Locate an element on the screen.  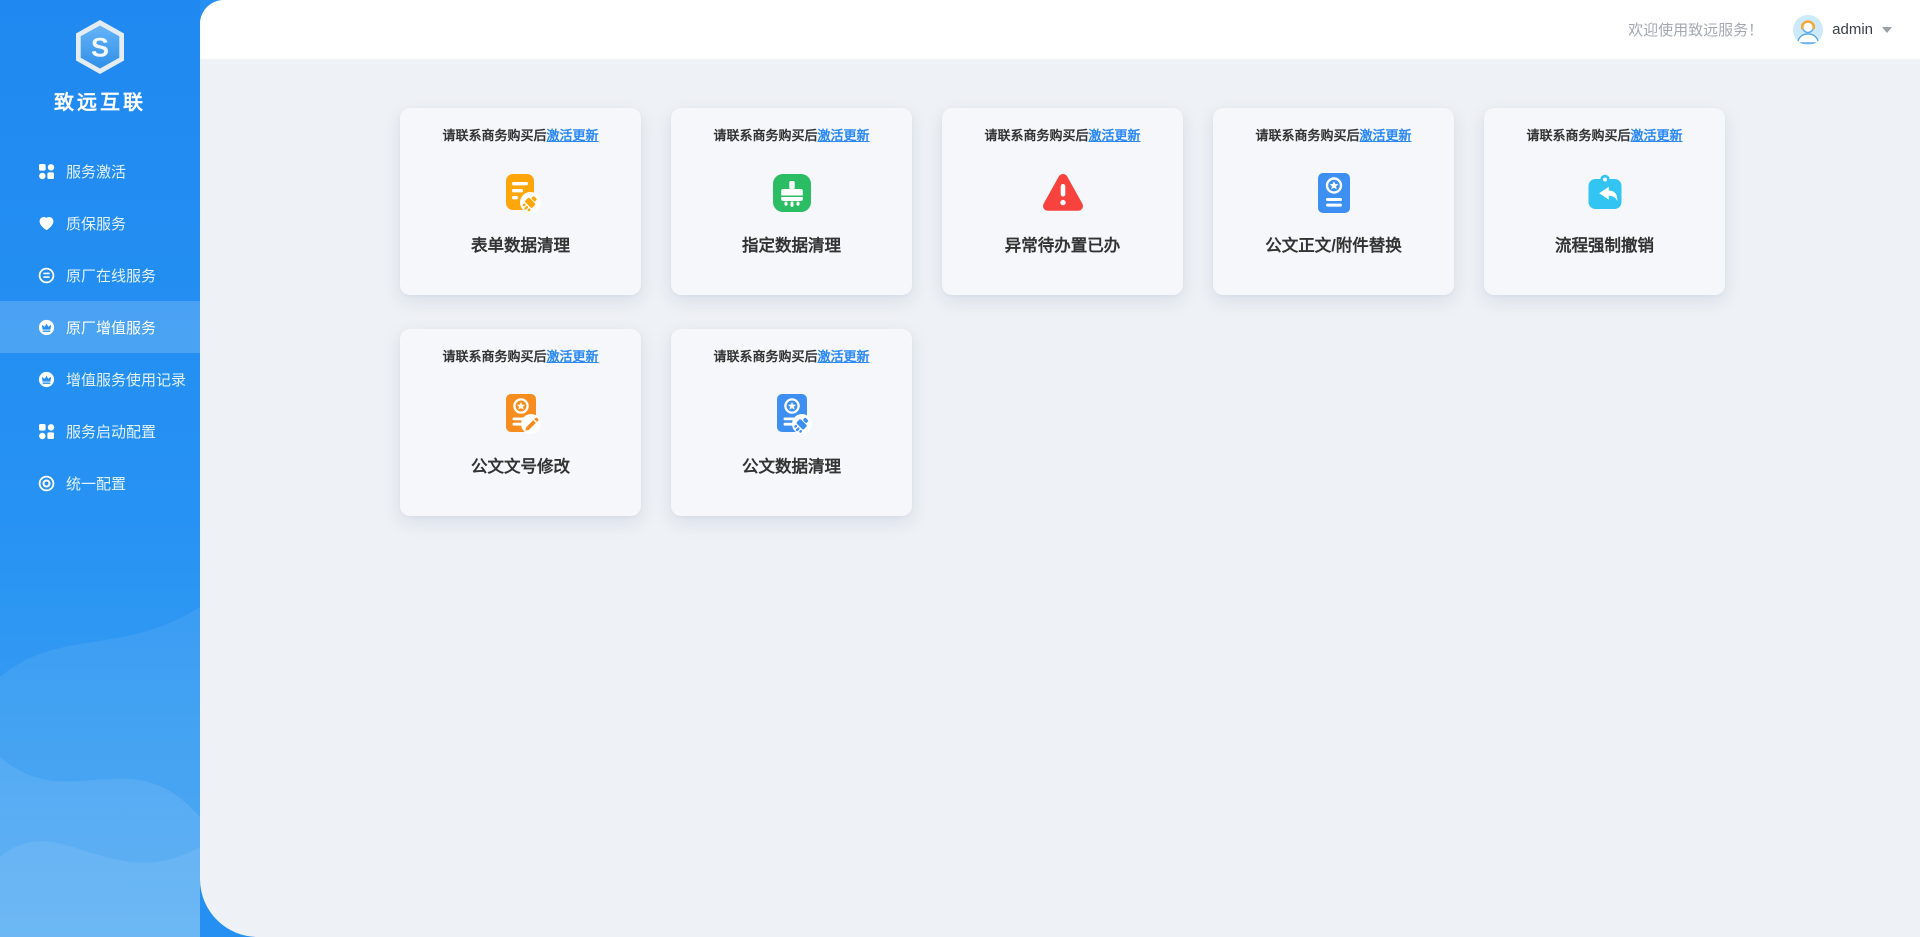
sidebar-item-factory-value-added-service: 原厂增值服务 is located at coordinates (100, 327).